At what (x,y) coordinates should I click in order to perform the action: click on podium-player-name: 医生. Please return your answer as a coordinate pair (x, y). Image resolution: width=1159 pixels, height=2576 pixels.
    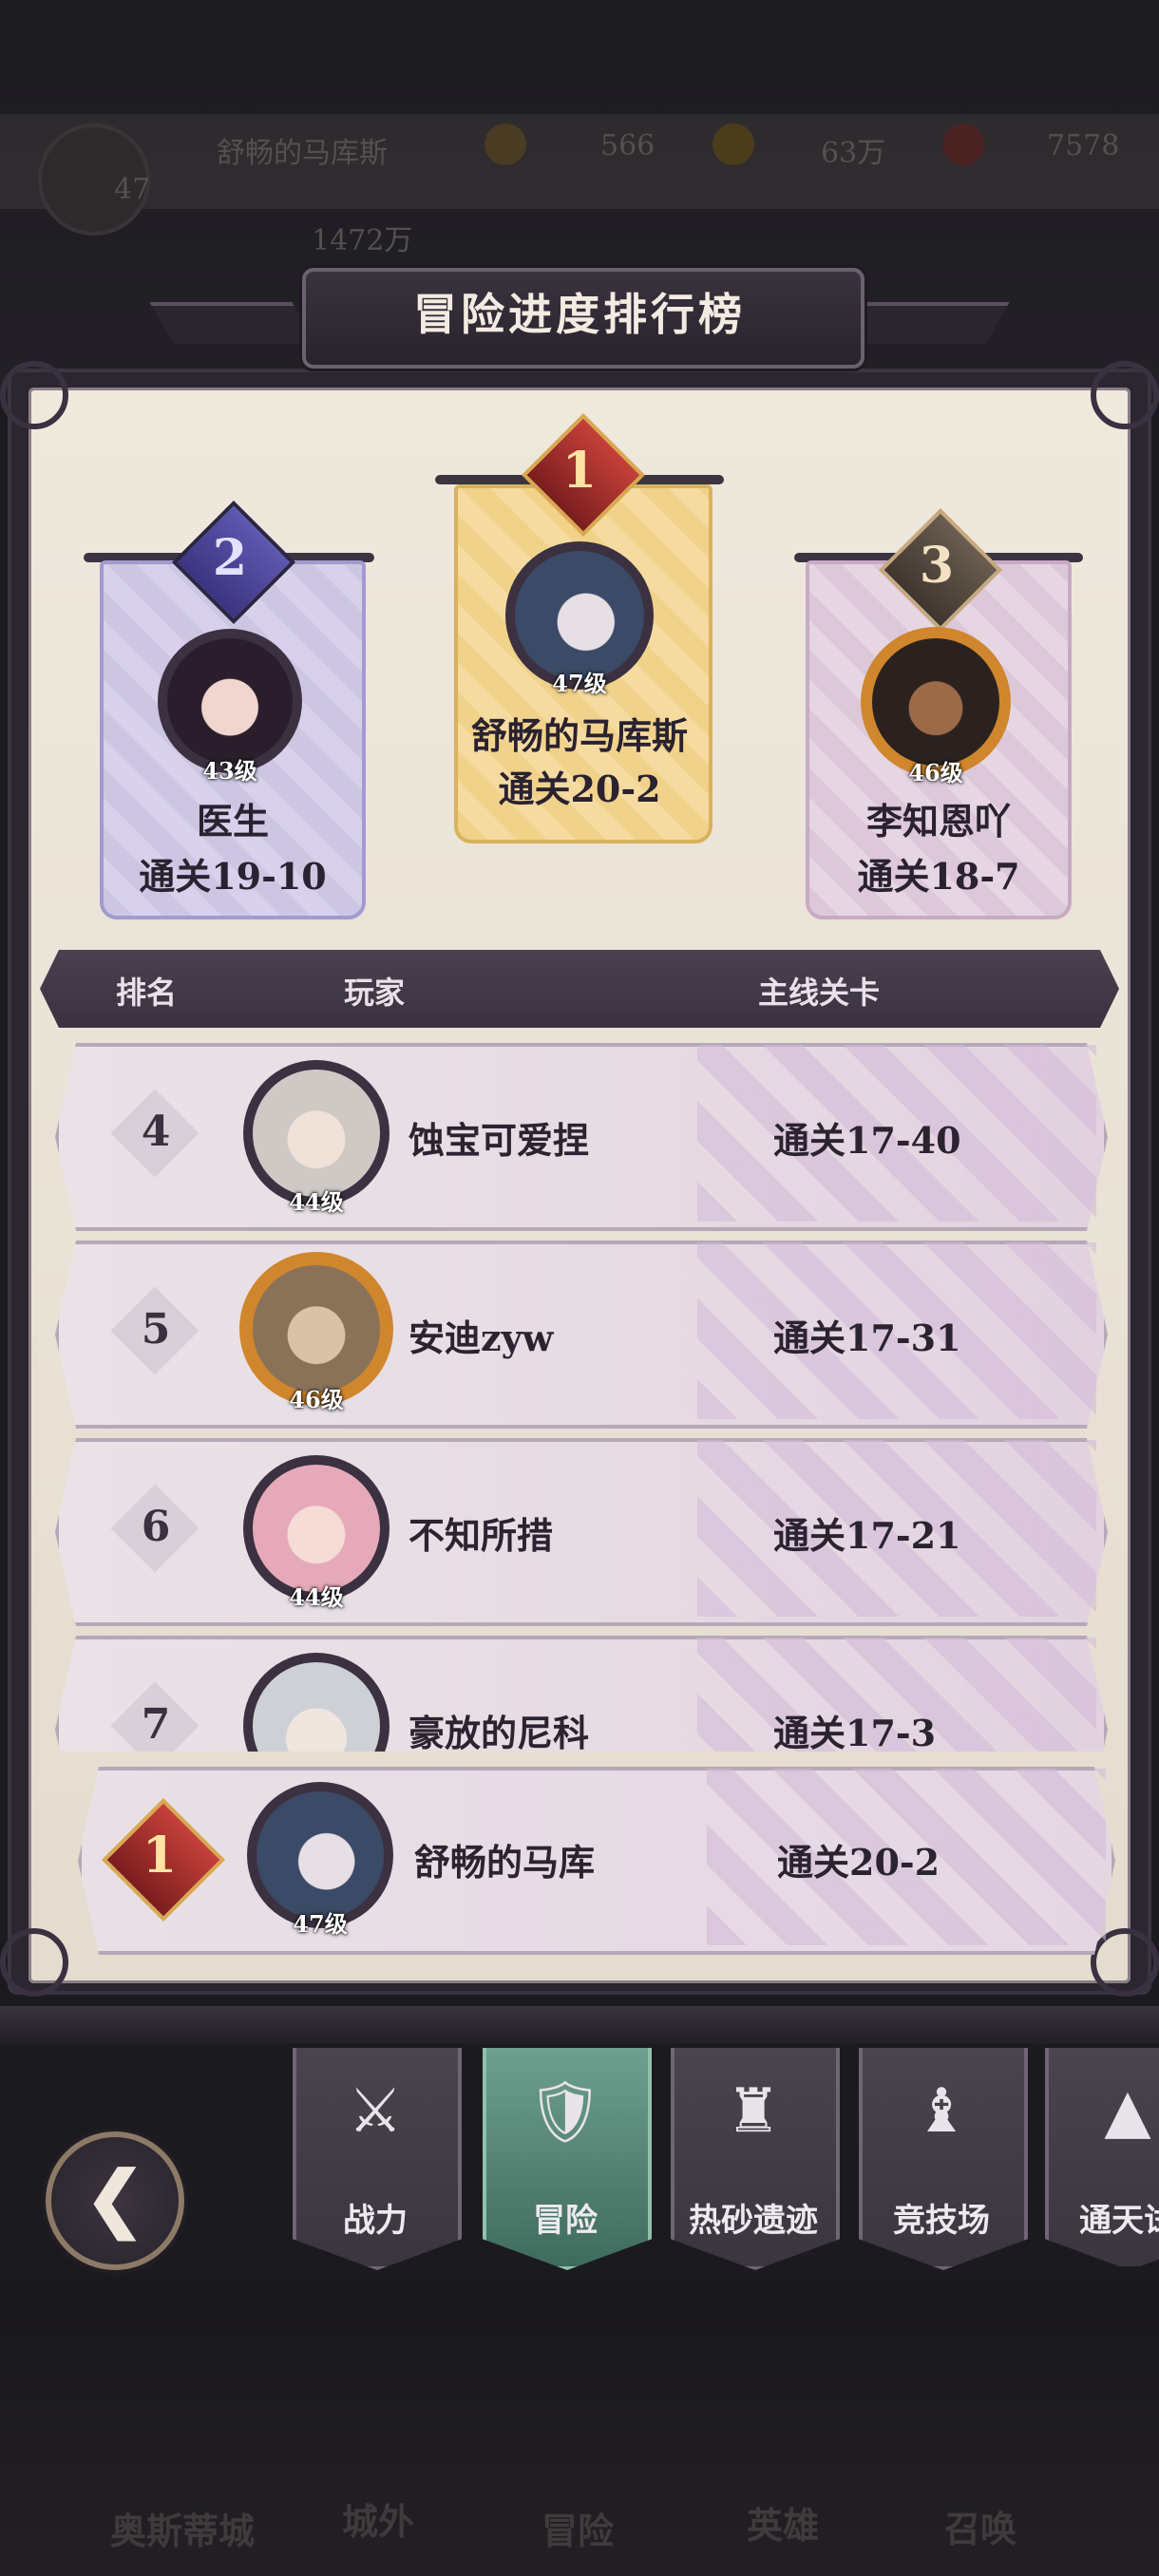
    Looking at the image, I should click on (232, 821).